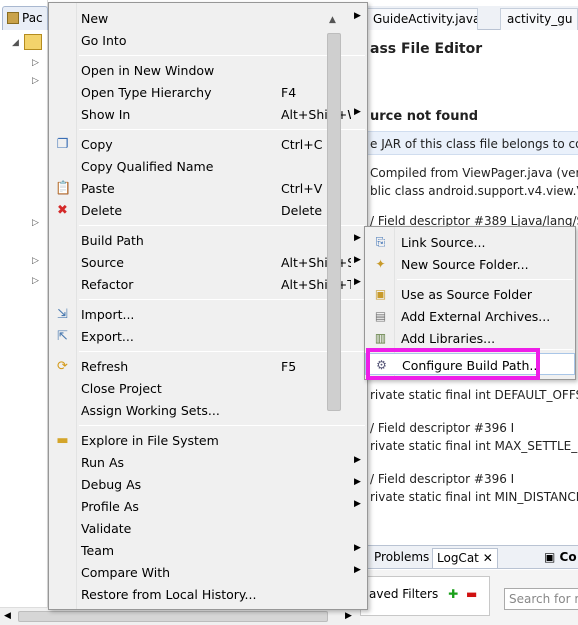  What do you see at coordinates (62, 336) in the screenshot?
I see `export-icon: ⇱` at bounding box center [62, 336].